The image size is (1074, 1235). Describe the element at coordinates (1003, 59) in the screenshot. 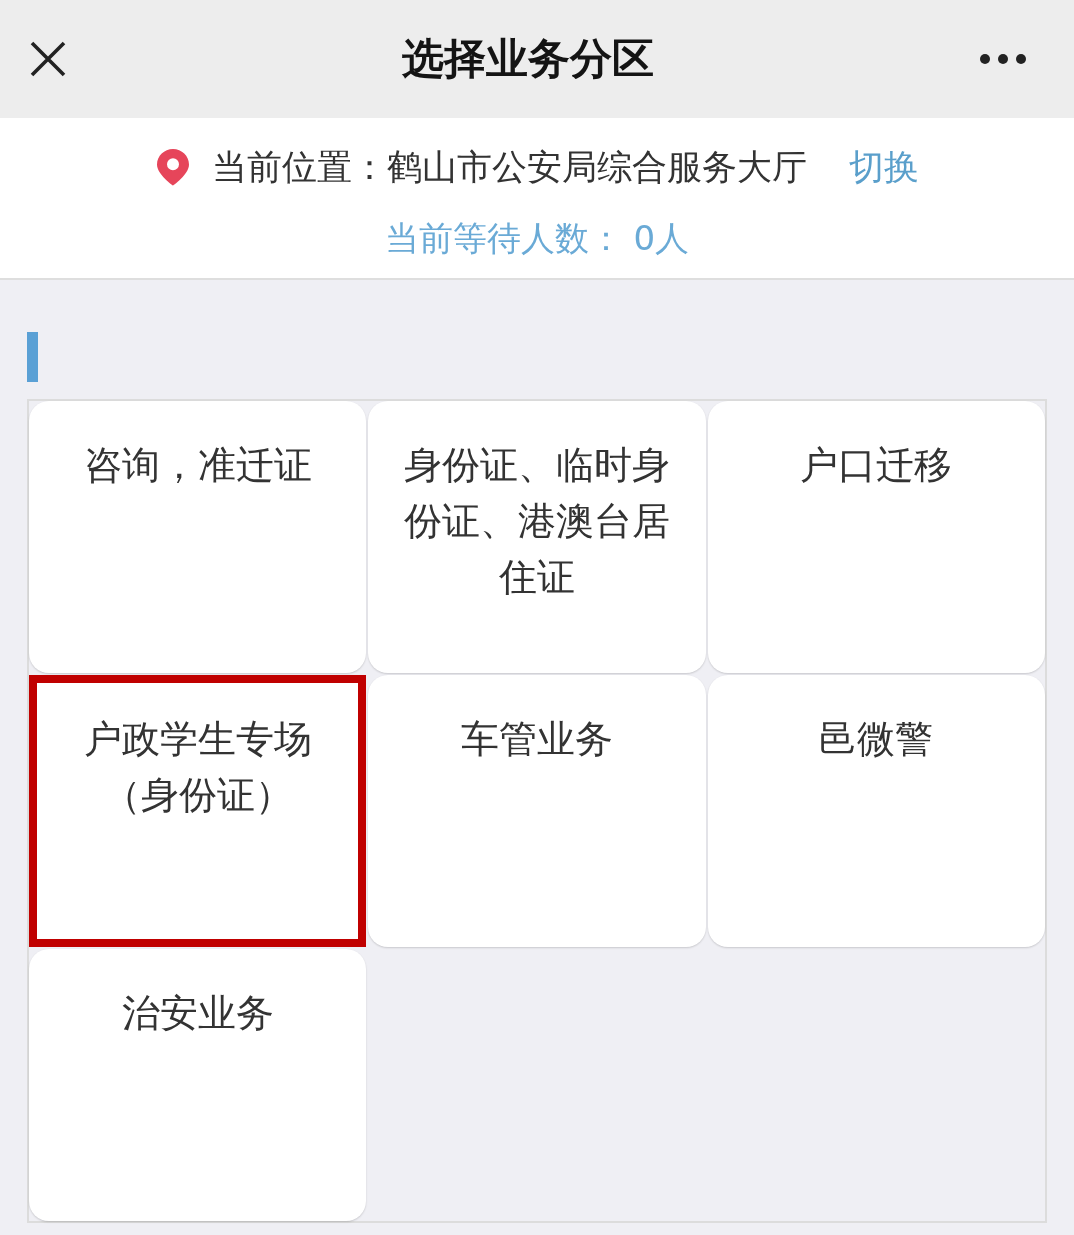

I see `more-icon` at that location.